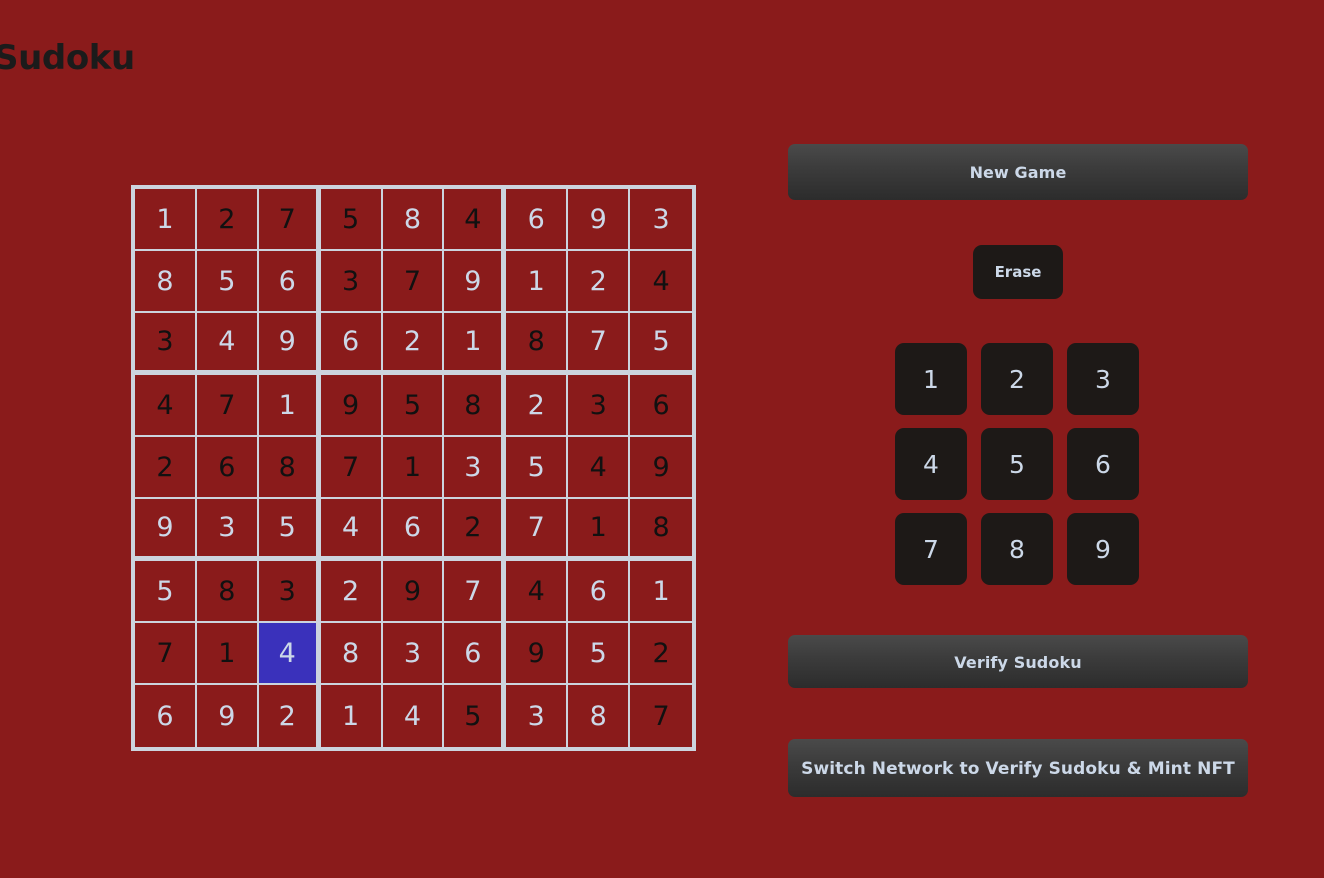 The image size is (1324, 878). Describe the element at coordinates (166, 282) in the screenshot. I see `sudoku-cell-r2c1: 8` at that location.